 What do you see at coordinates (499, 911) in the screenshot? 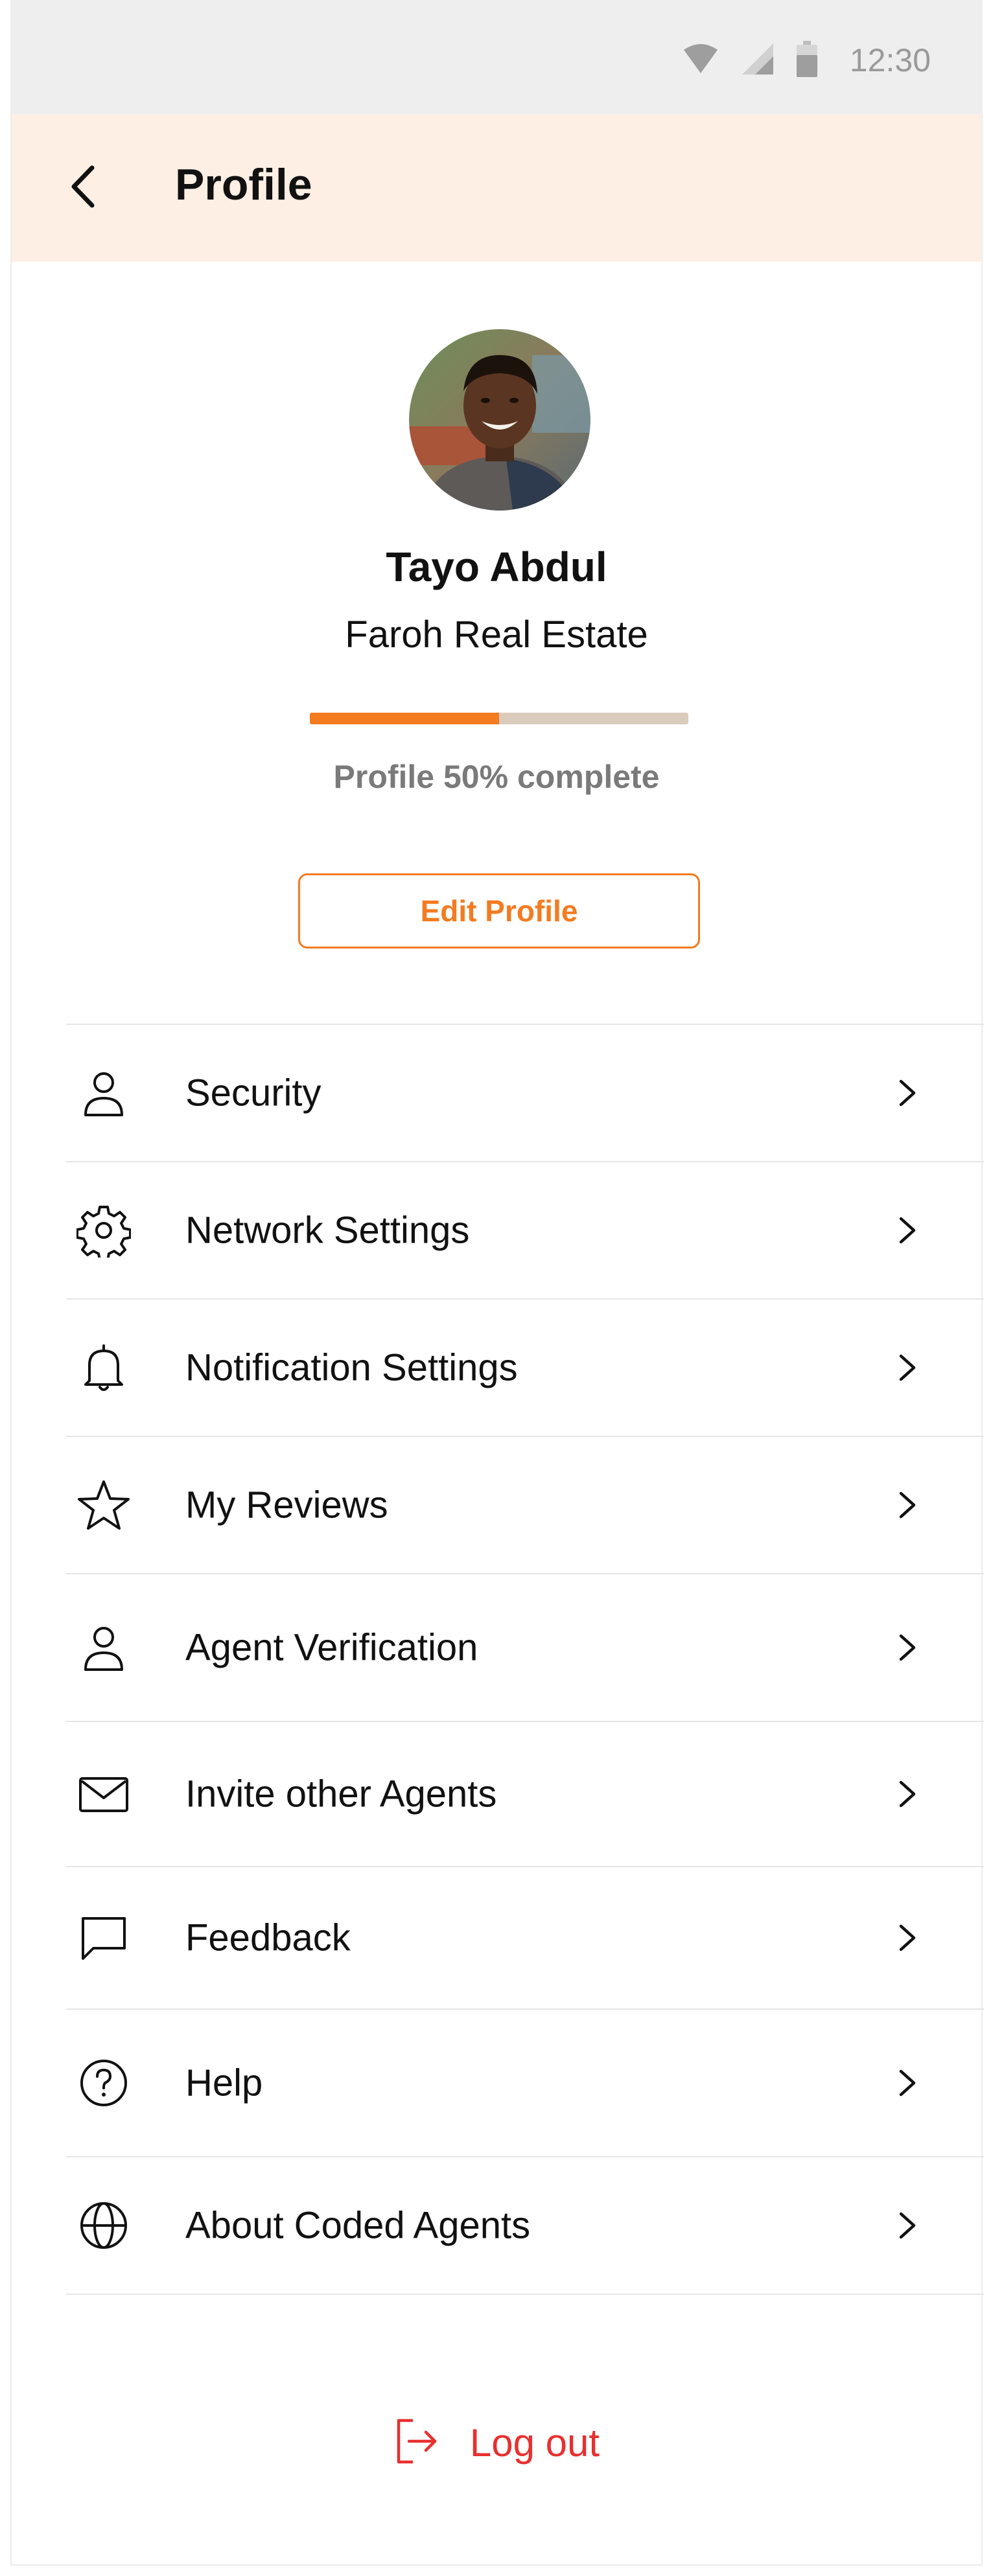
I see `edit-profile-button: Edit Profile` at bounding box center [499, 911].